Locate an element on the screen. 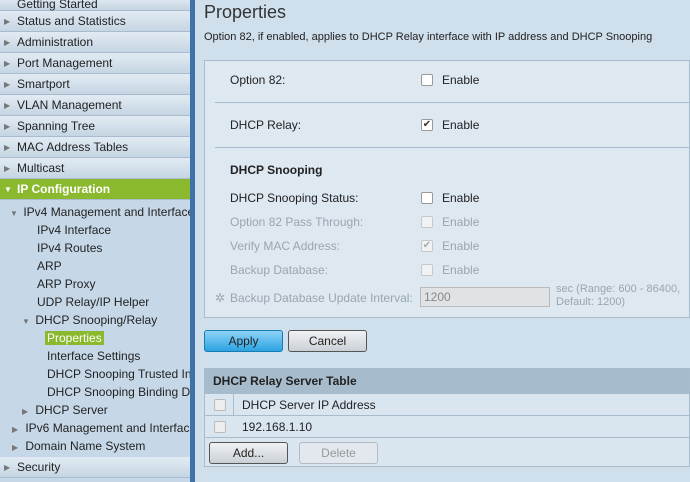 Image resolution: width=690 pixels, height=482 pixels. backup-db-label: Backup Database: is located at coordinates (279, 270).